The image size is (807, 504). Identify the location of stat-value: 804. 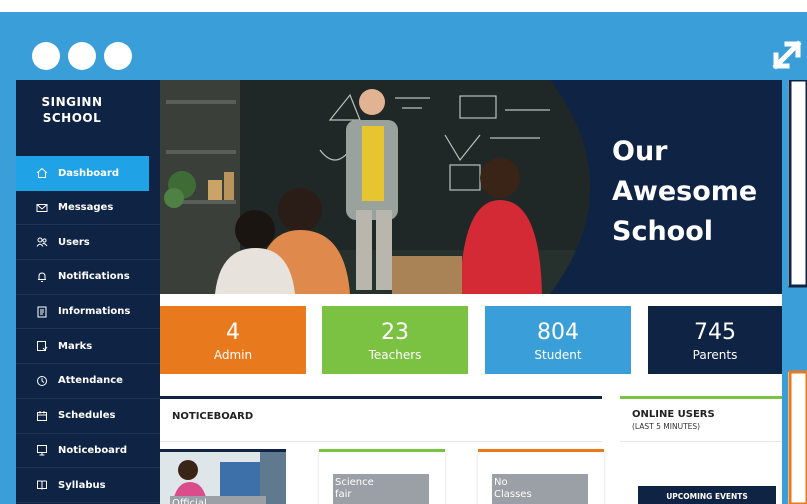
(558, 332).